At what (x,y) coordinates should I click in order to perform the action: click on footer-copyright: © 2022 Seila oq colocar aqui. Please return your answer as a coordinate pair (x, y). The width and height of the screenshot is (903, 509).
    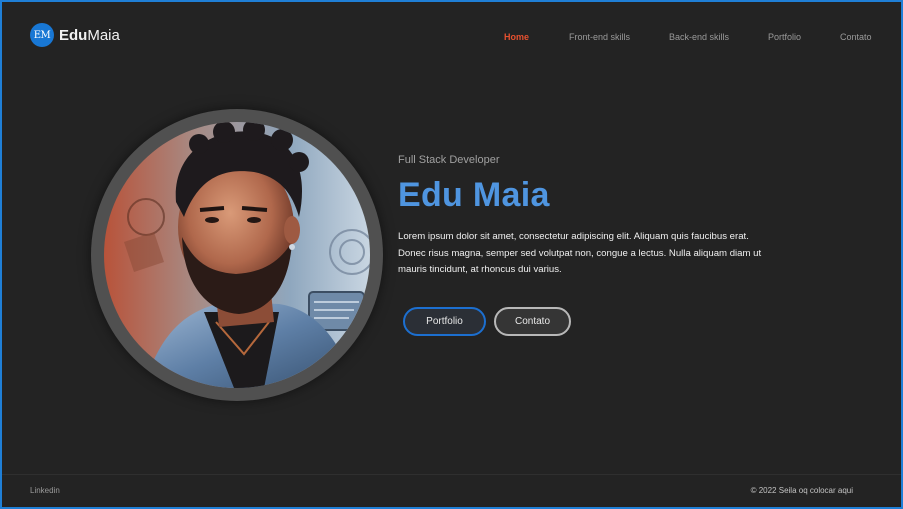
    Looking at the image, I should click on (801, 490).